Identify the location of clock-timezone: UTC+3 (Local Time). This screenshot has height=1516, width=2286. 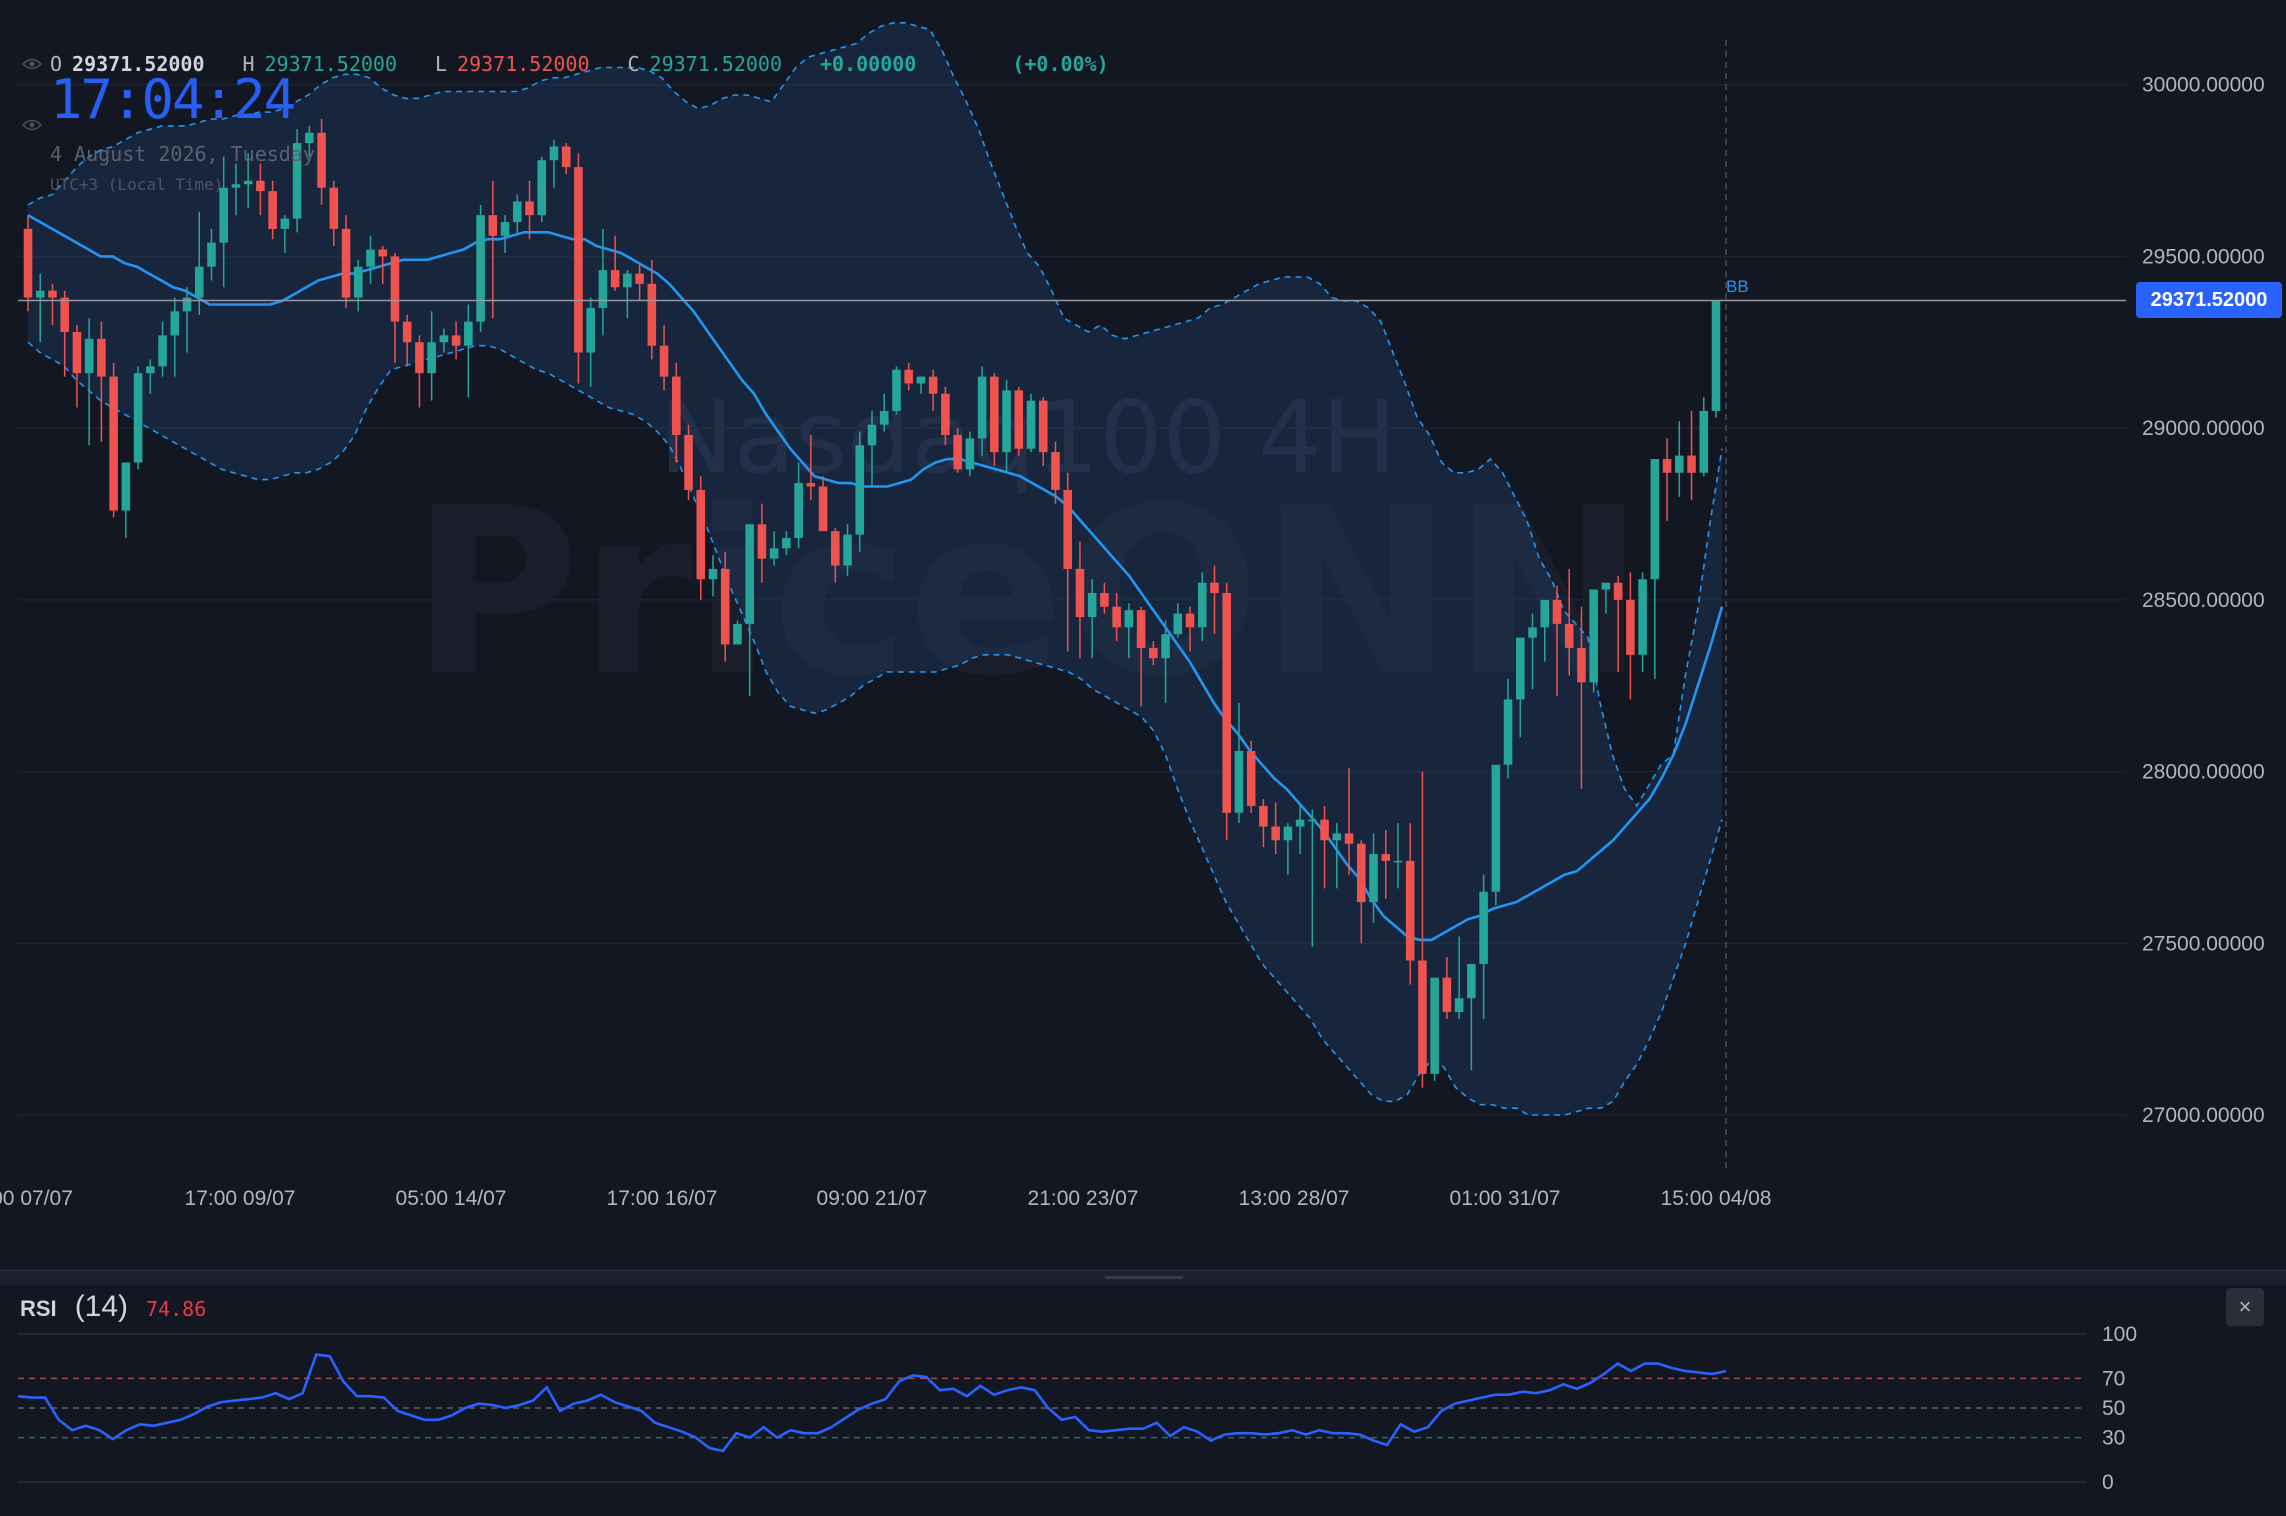
(137, 184).